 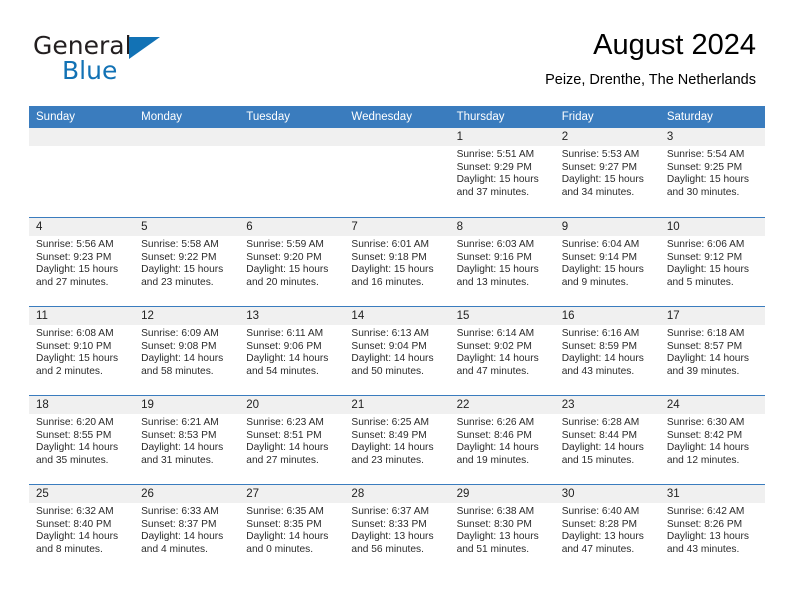 I want to click on sun-info-line: Sunrise: 6:40 AM, so click(x=600, y=511).